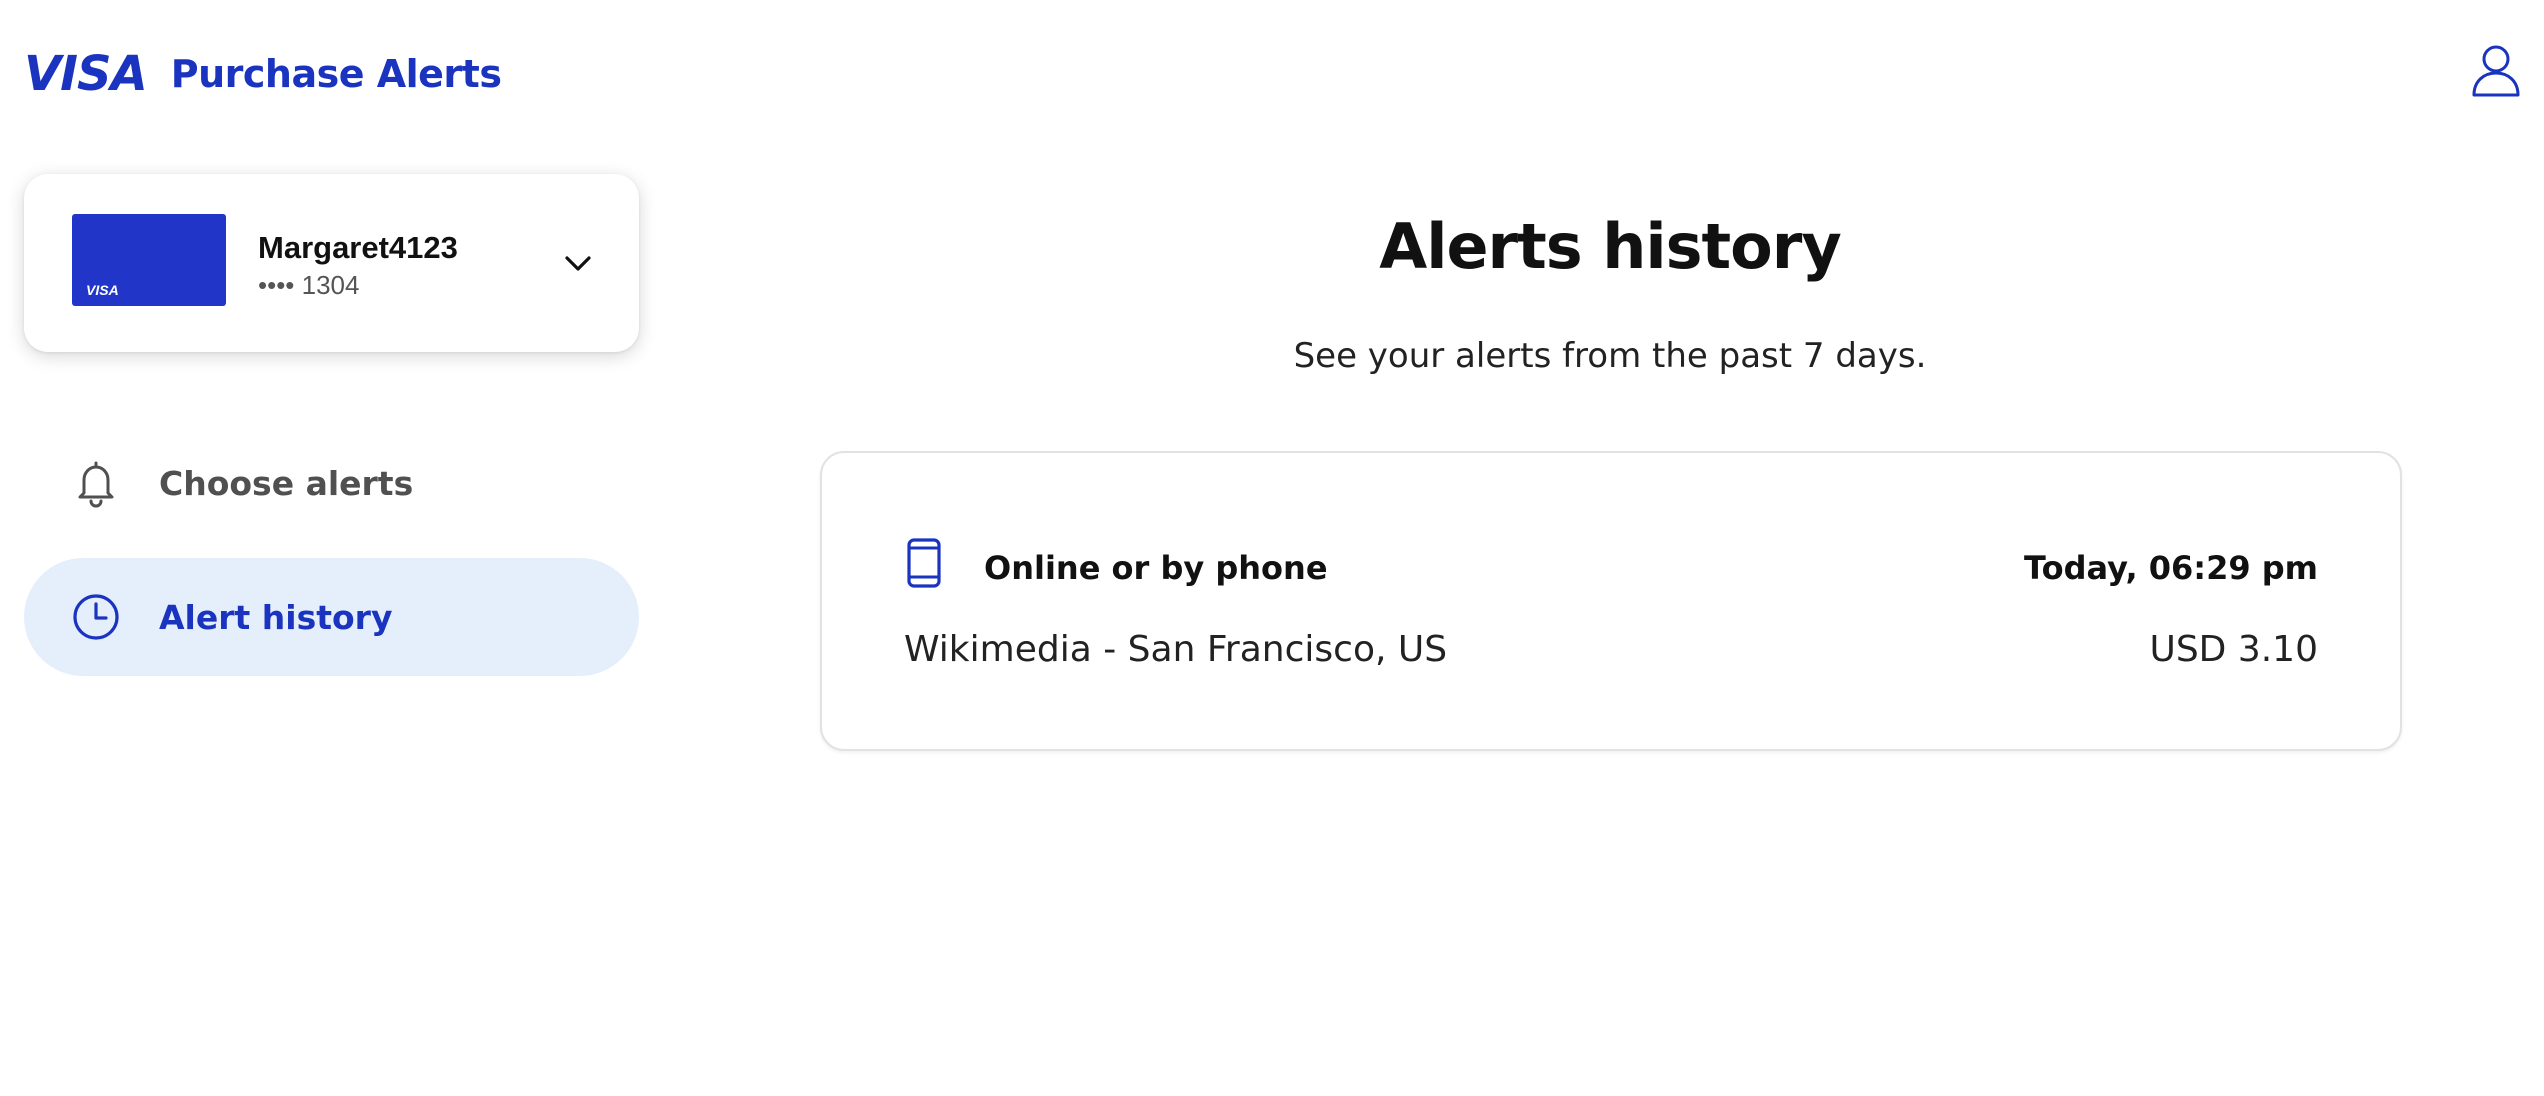 Image resolution: width=2544 pixels, height=1096 pixels. I want to click on mobile-phone-icon, so click(924, 563).